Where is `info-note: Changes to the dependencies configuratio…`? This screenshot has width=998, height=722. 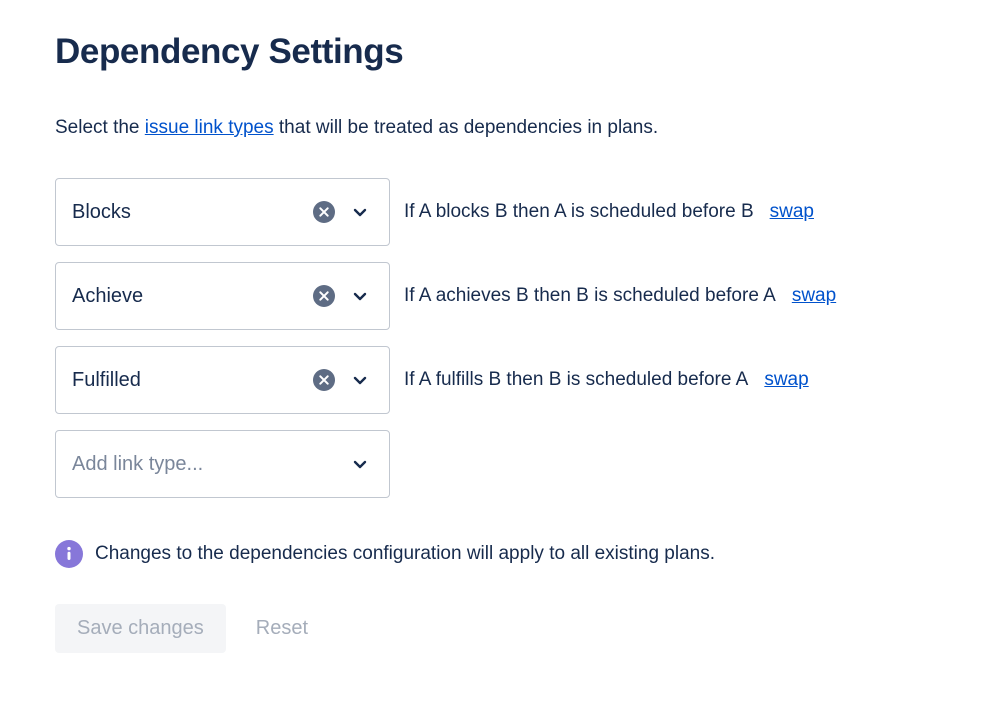 info-note: Changes to the dependencies configuratio… is located at coordinates (526, 554).